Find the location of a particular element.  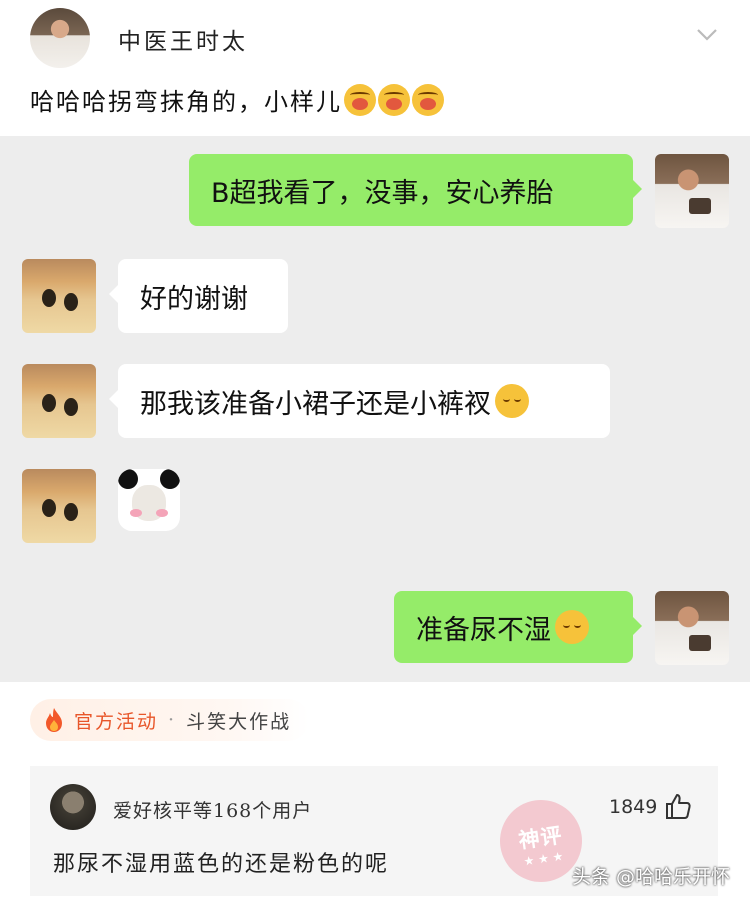

chat-message-text: 那我该准备小裙子还是小裤衩 is located at coordinates (315, 404).